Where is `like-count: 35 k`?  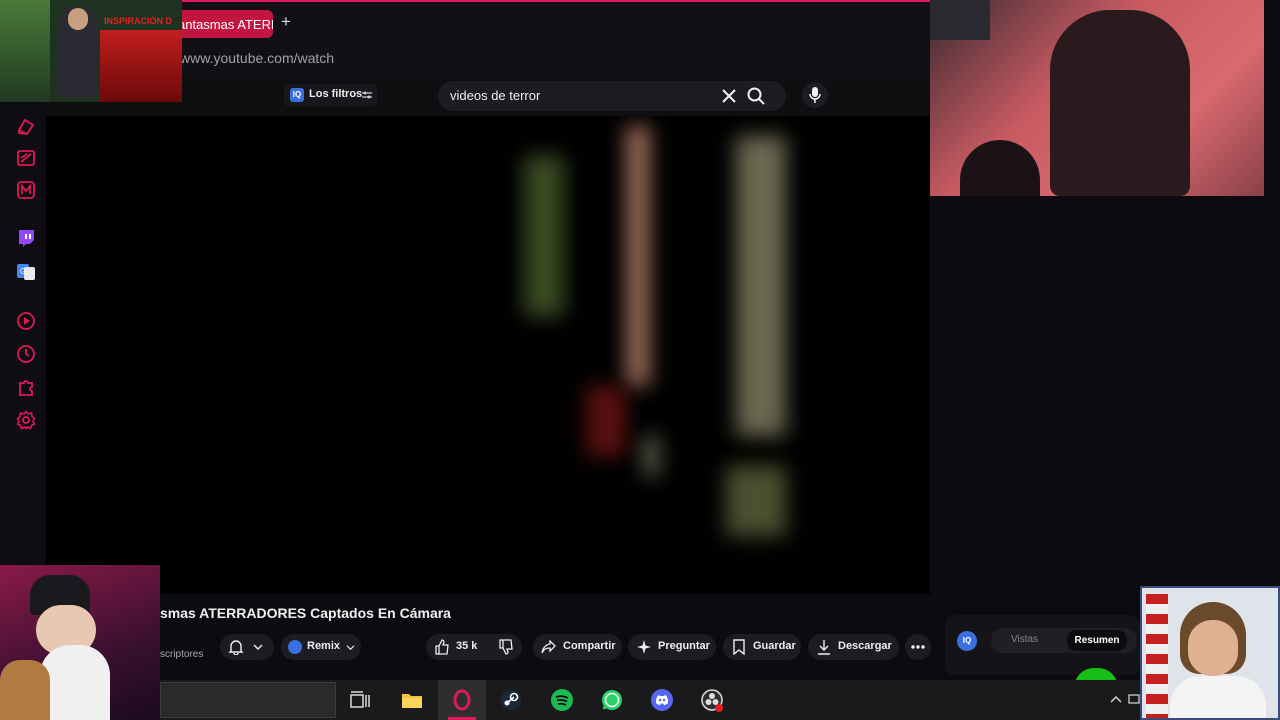
like-count: 35 k is located at coordinates (466, 646).